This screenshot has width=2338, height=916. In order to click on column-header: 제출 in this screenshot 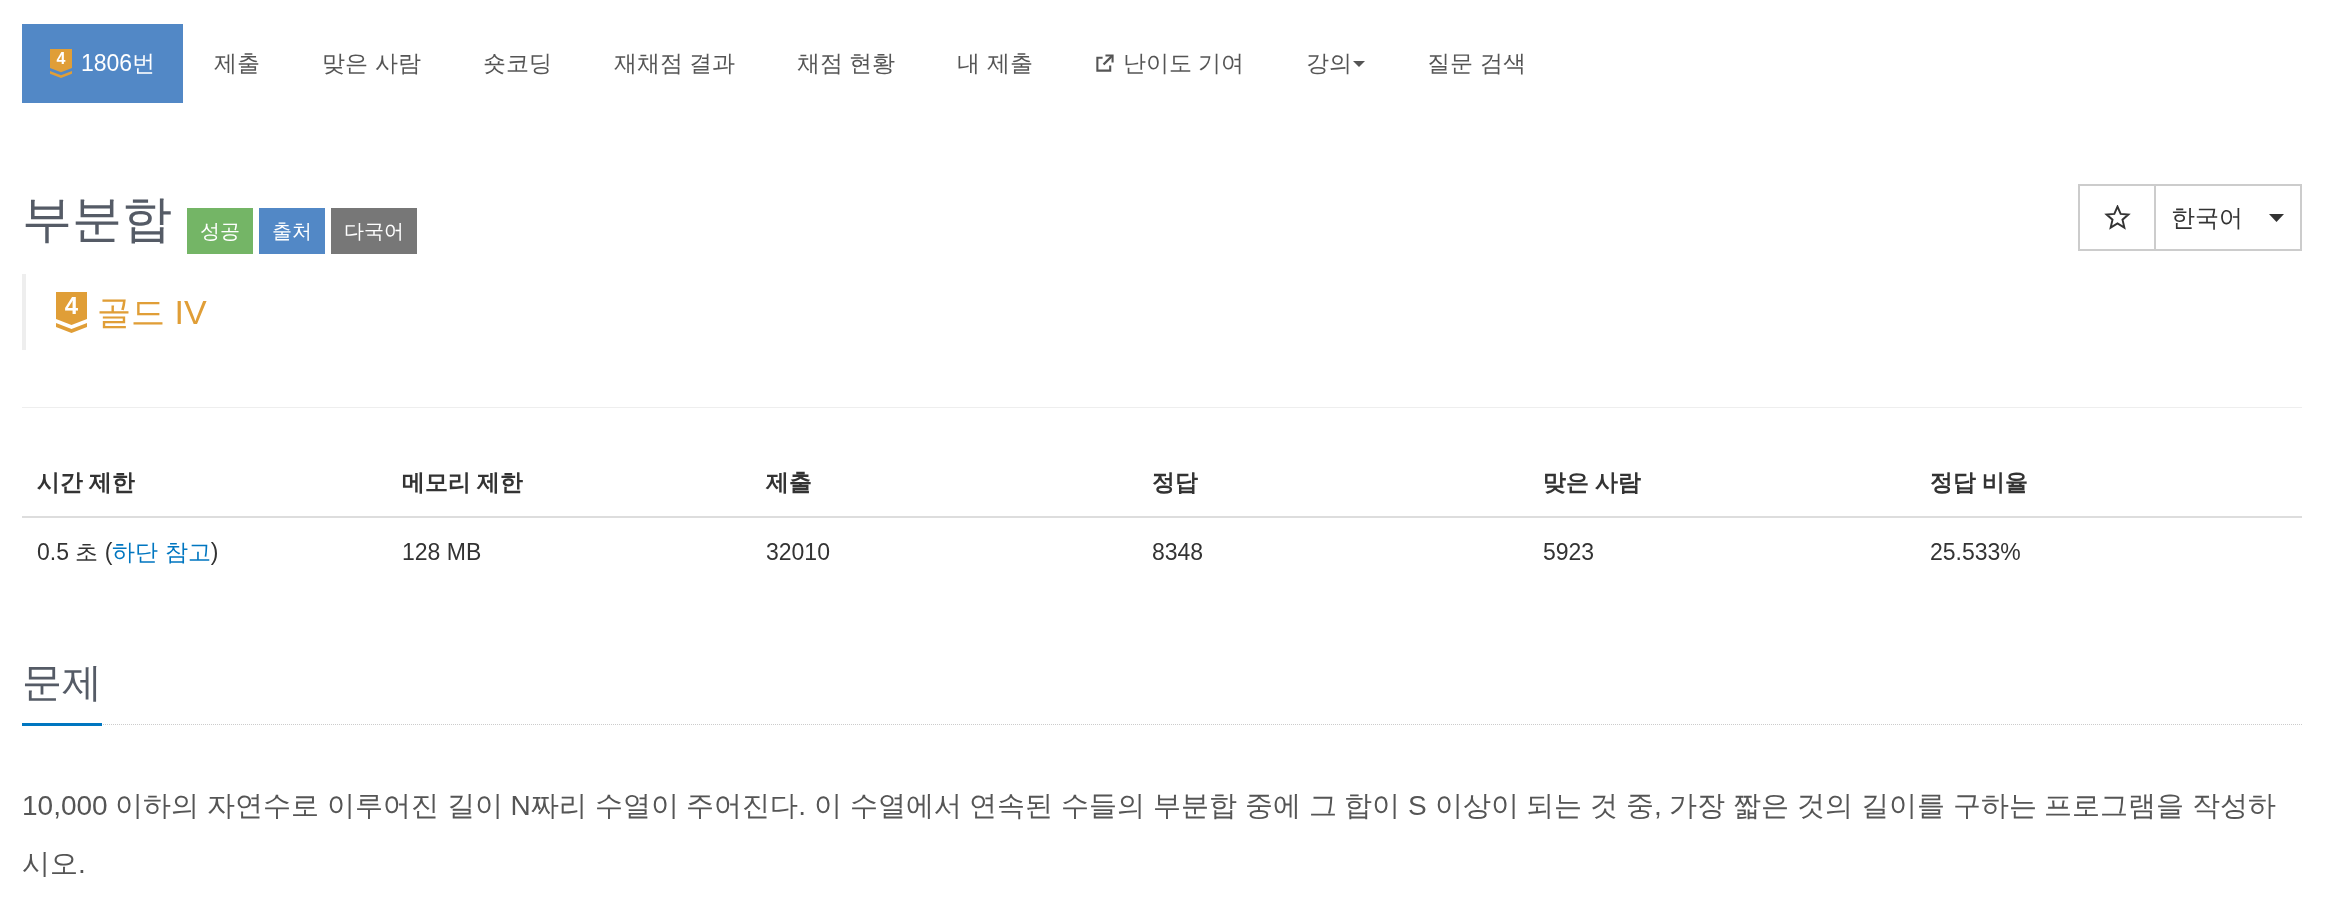, I will do `click(789, 482)`.